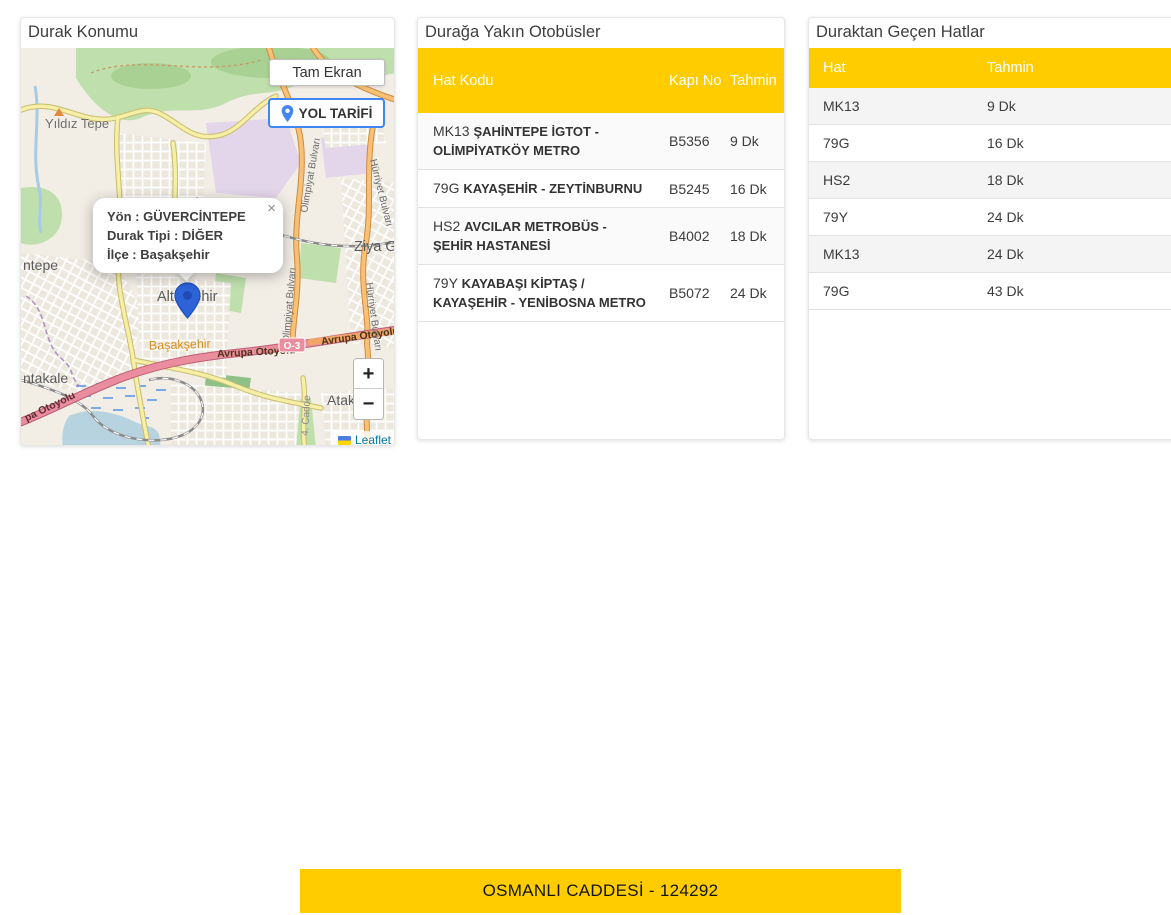 The width and height of the screenshot is (1171, 915). Describe the element at coordinates (292, 346) in the screenshot. I see `motorway-badge: O-3` at that location.